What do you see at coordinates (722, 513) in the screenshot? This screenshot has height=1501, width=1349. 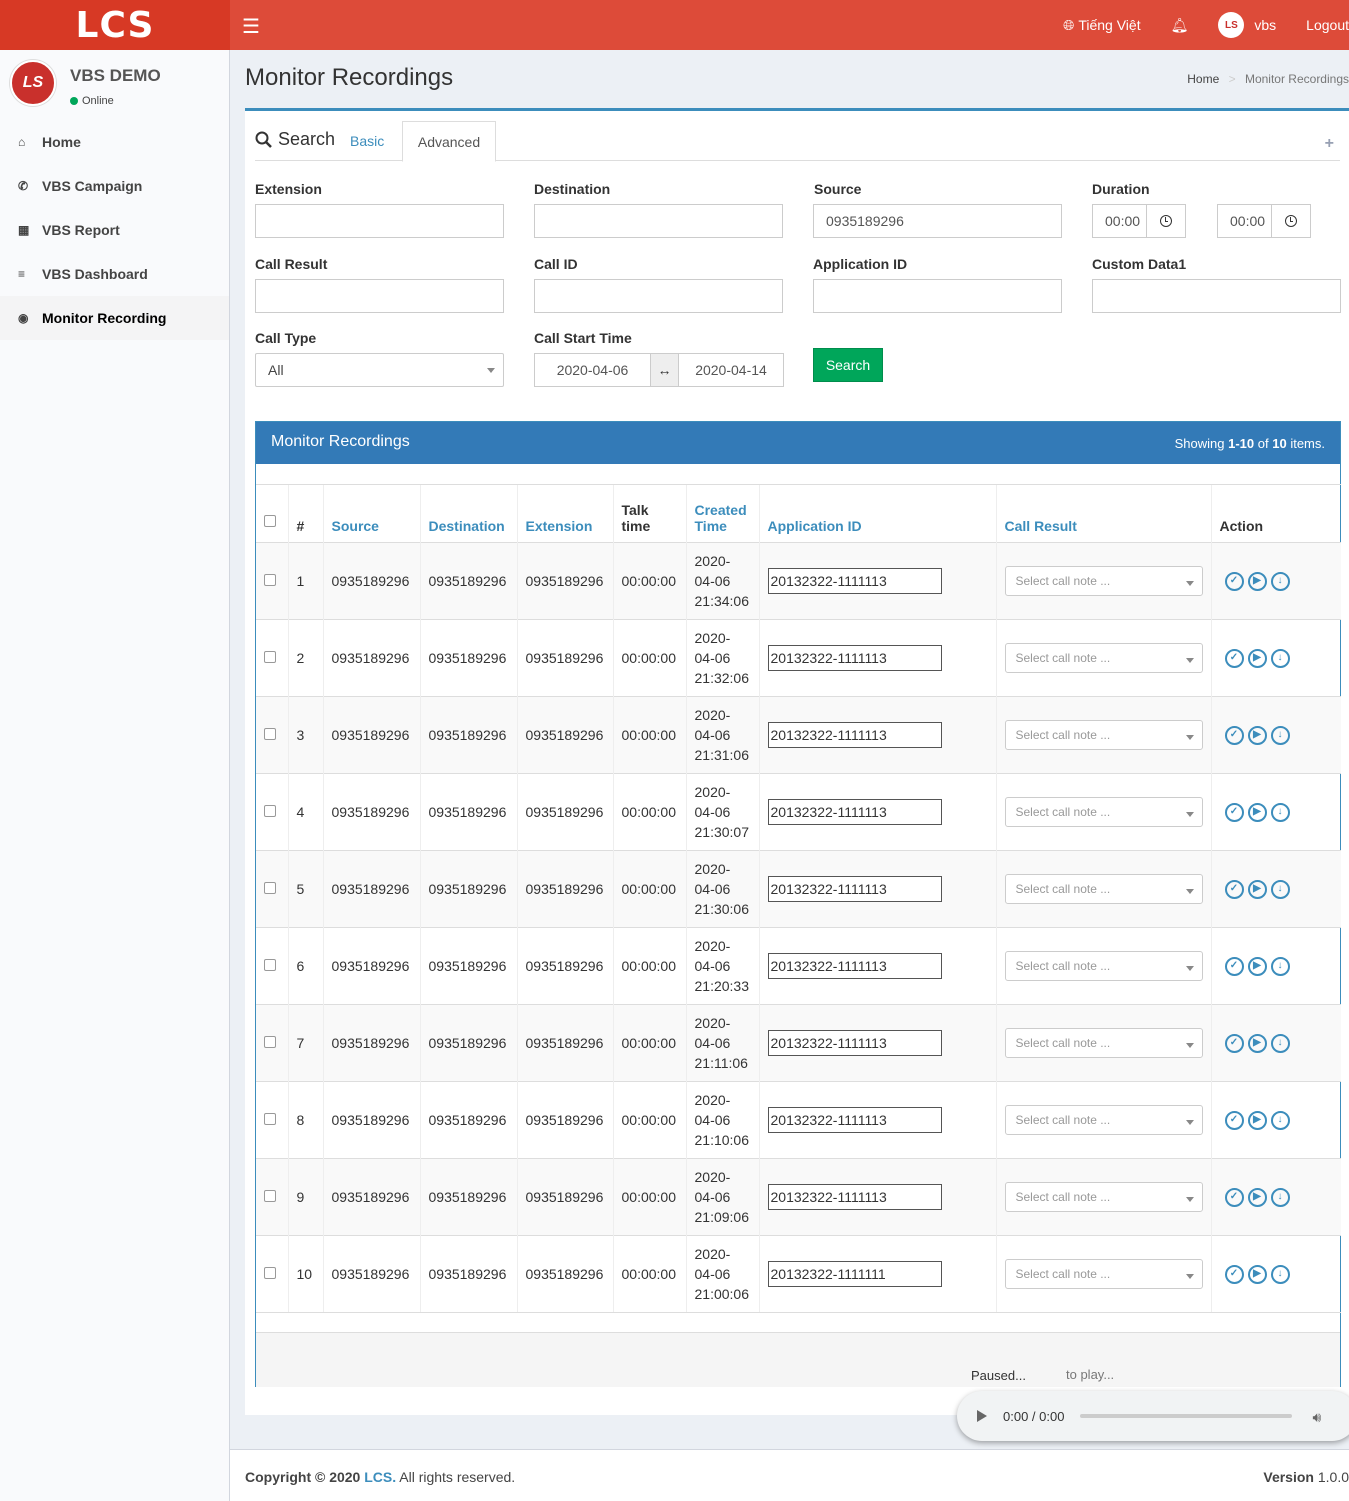 I see `col-created-time: Created Time` at bounding box center [722, 513].